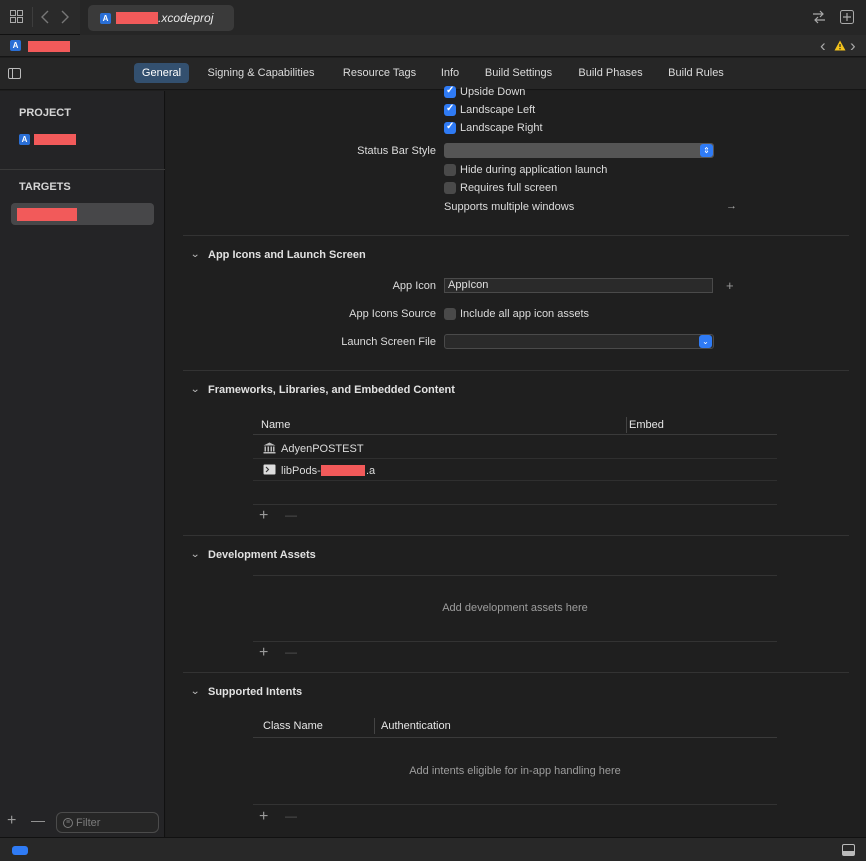 The height and width of the screenshot is (861, 866). What do you see at coordinates (45, 187) in the screenshot?
I see `targets-header: TARGETS` at bounding box center [45, 187].